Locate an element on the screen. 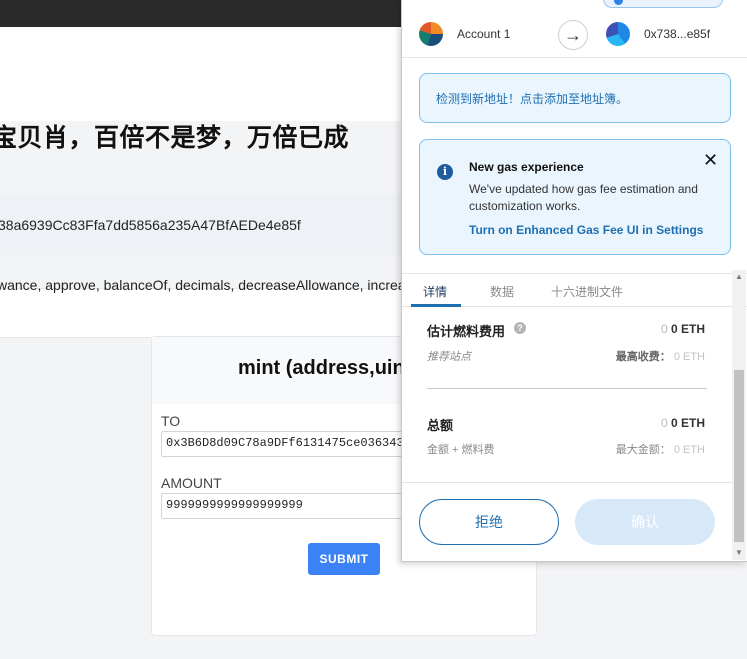 The width and height of the screenshot is (747, 659). detail-tabs: 详情 数据 十六进制文件 is located at coordinates (574, 290).